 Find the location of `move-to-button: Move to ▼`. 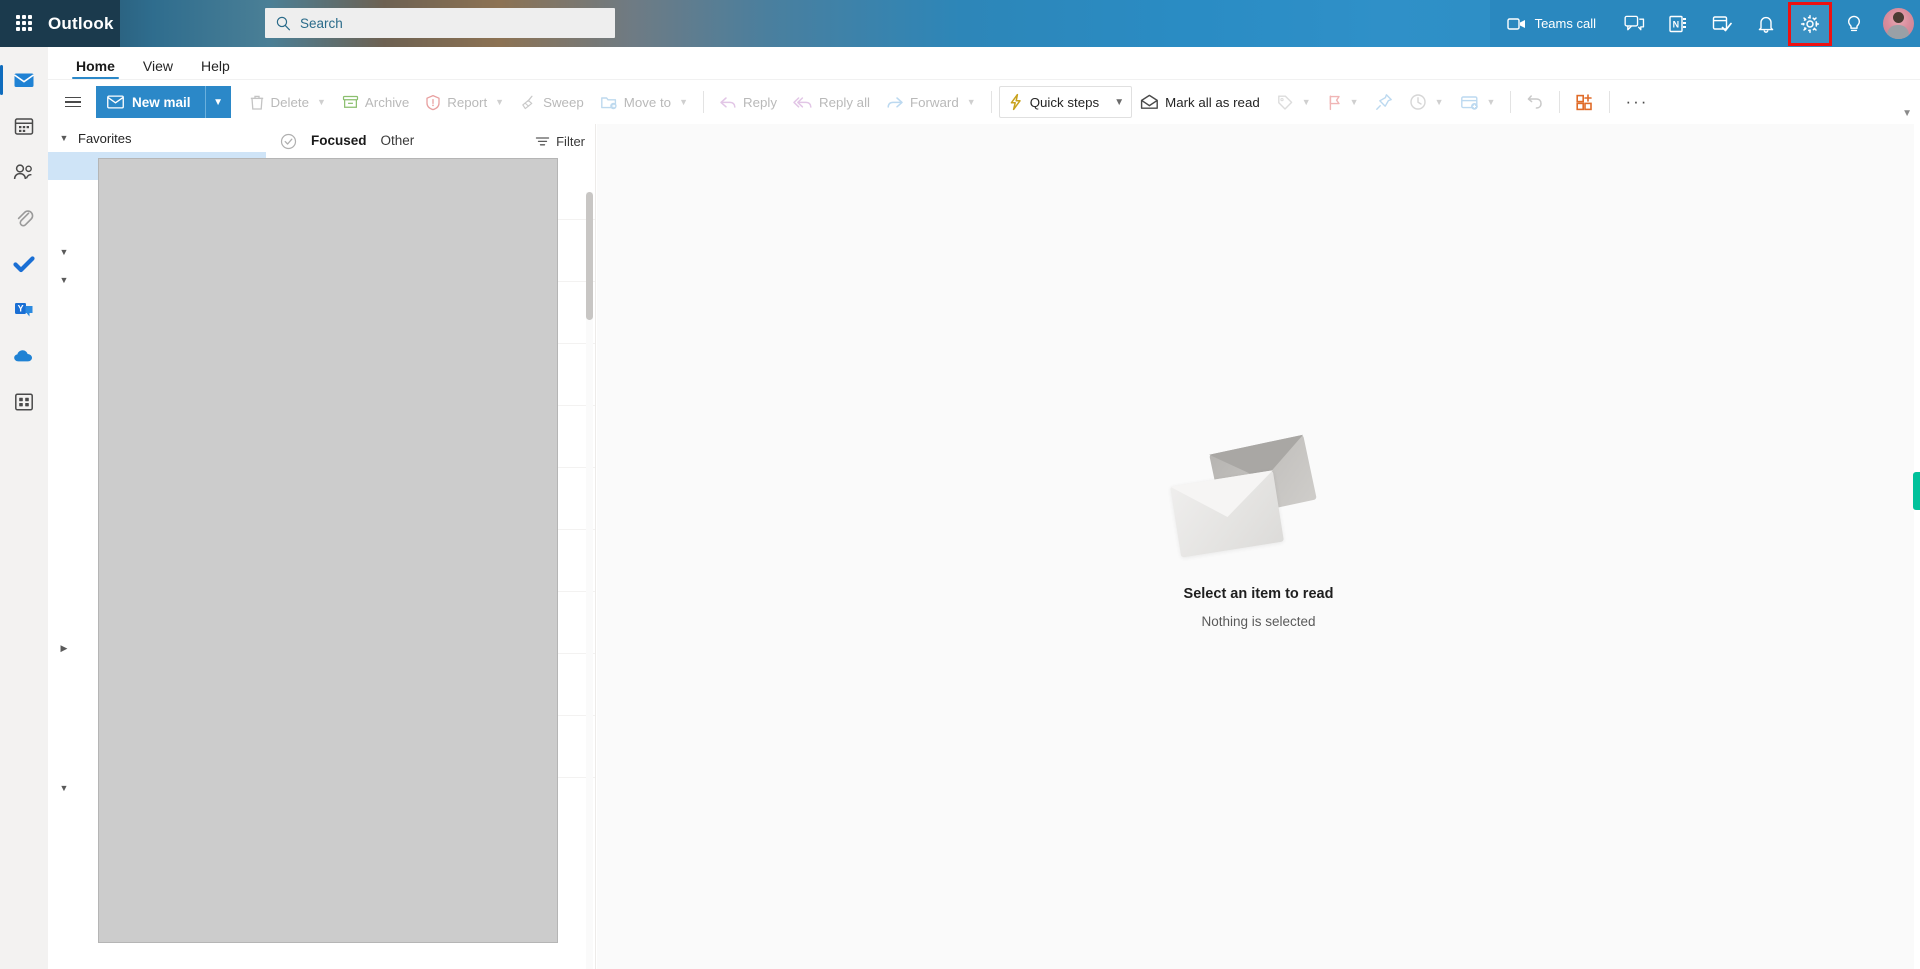

move-to-button: Move to ▼ is located at coordinates (644, 102).